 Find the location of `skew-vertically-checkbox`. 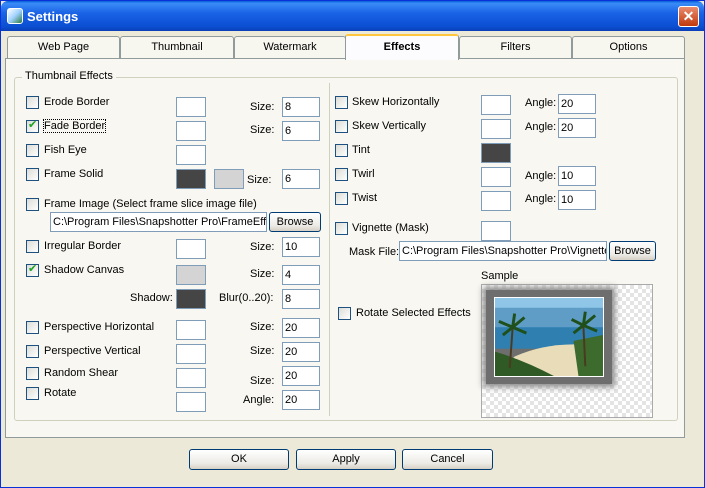

skew-vertically-checkbox is located at coordinates (341, 126).